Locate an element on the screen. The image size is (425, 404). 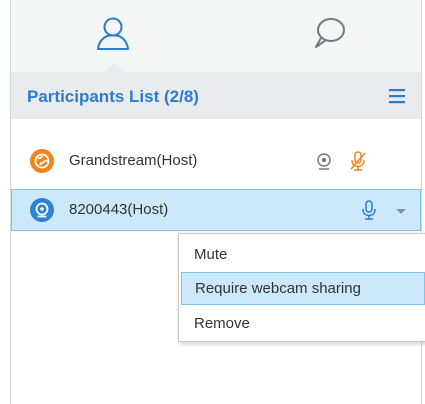
mic-icon is located at coordinates (369, 210).